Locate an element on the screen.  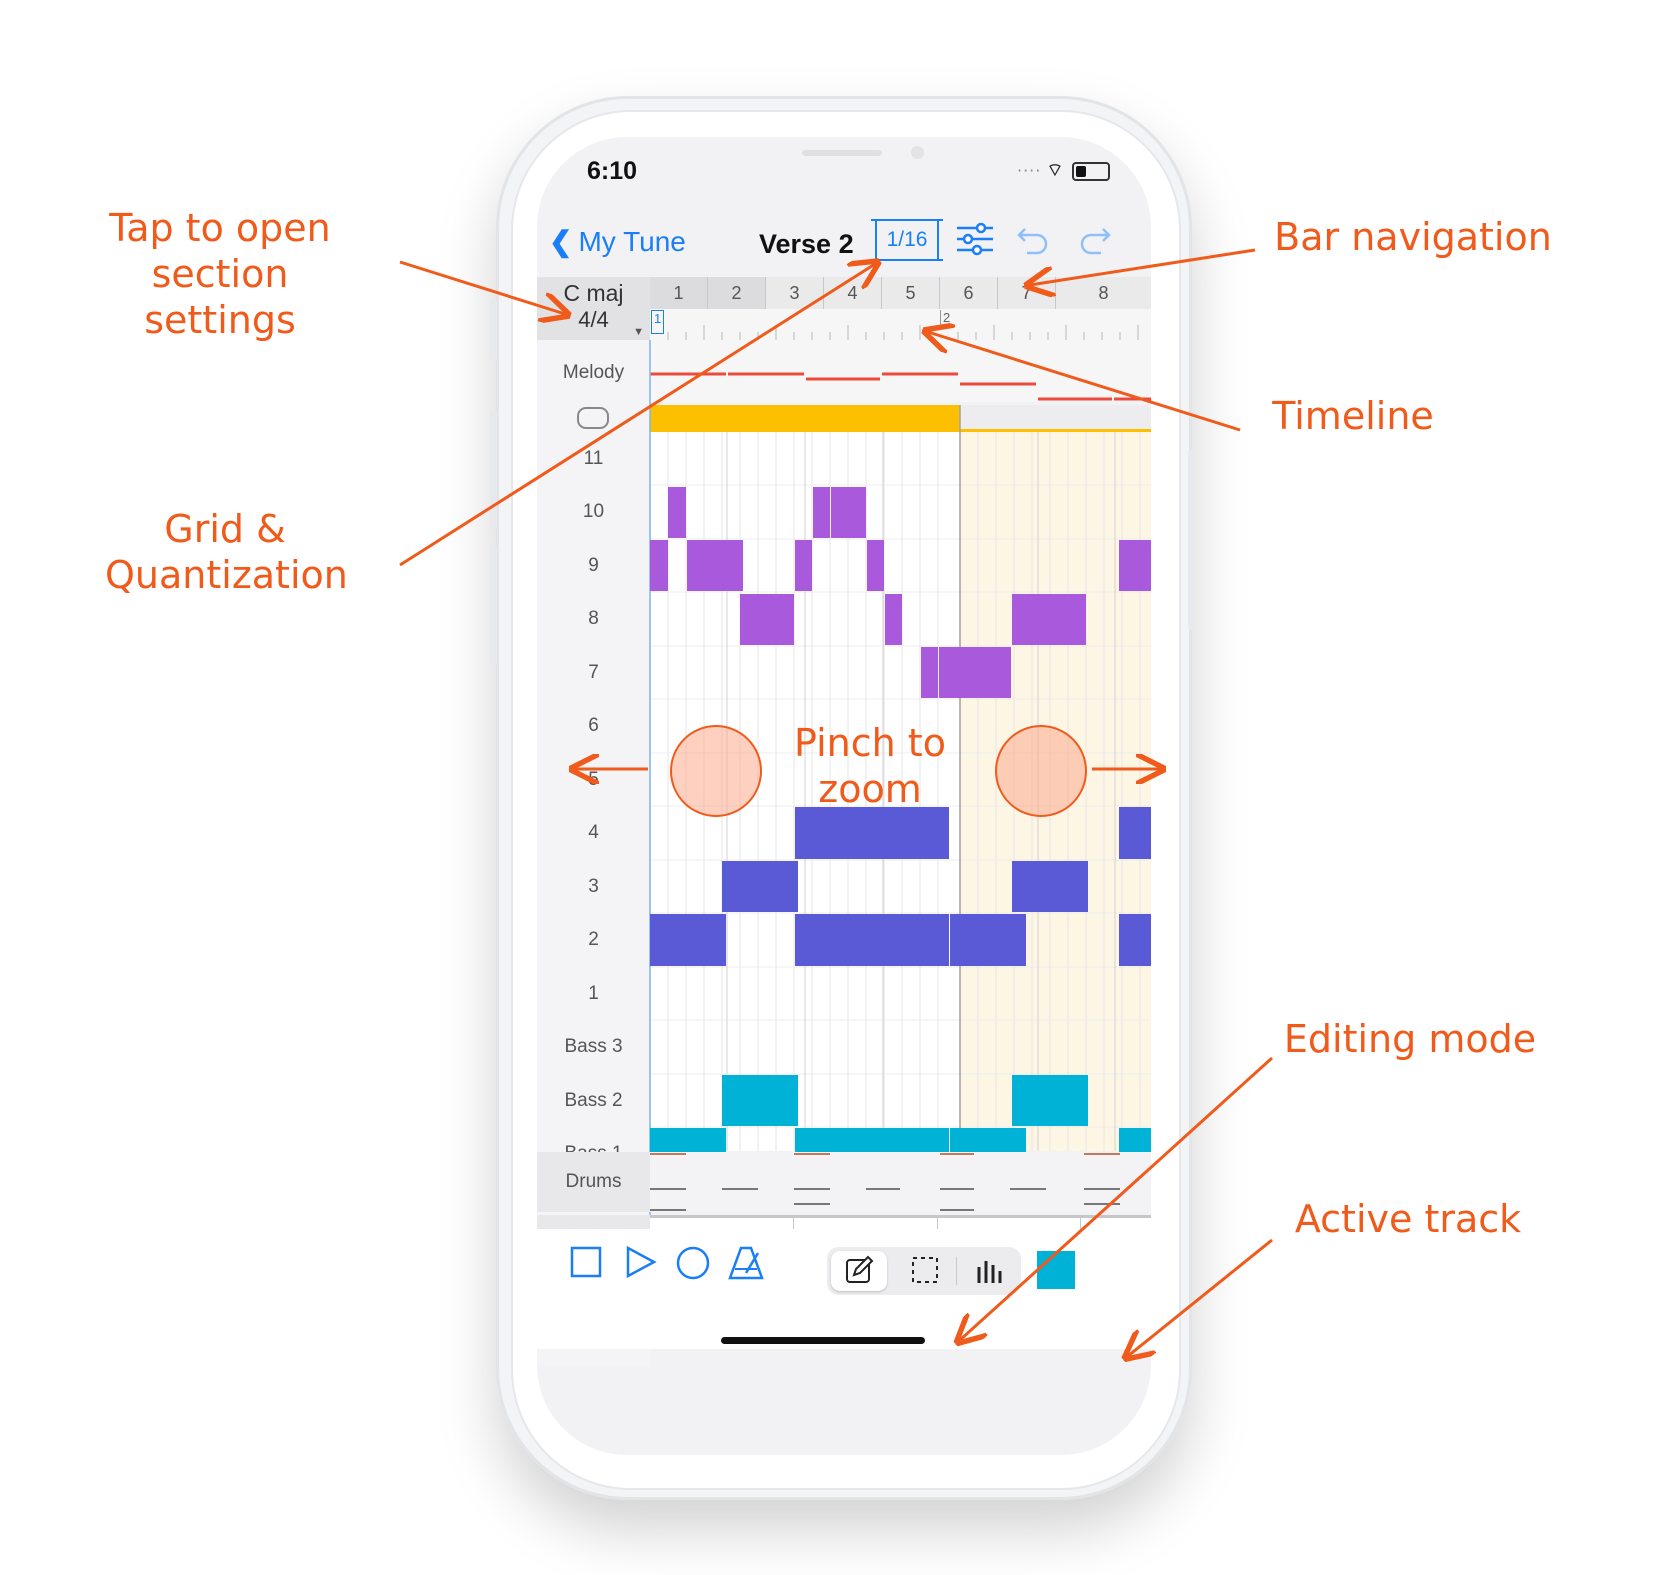
arrow-timeline is located at coordinates (1084, 382).